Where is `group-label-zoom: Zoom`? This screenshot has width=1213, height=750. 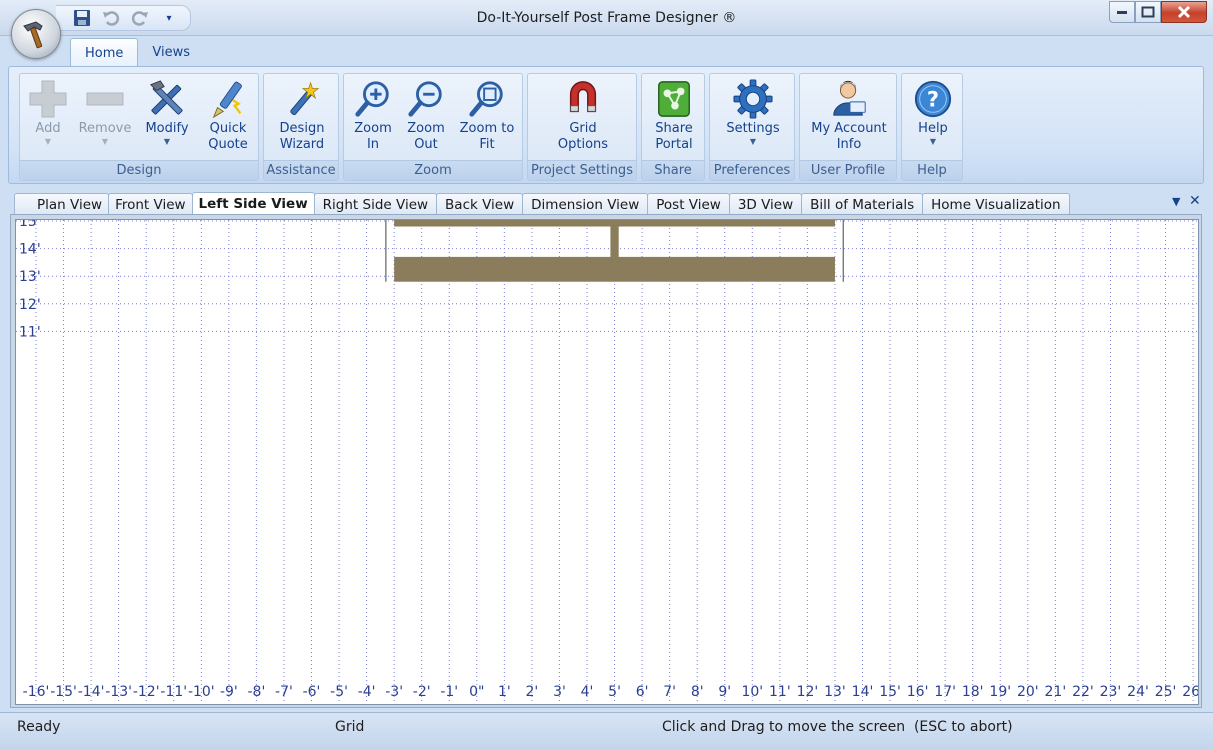
group-label-zoom: Zoom is located at coordinates (433, 170).